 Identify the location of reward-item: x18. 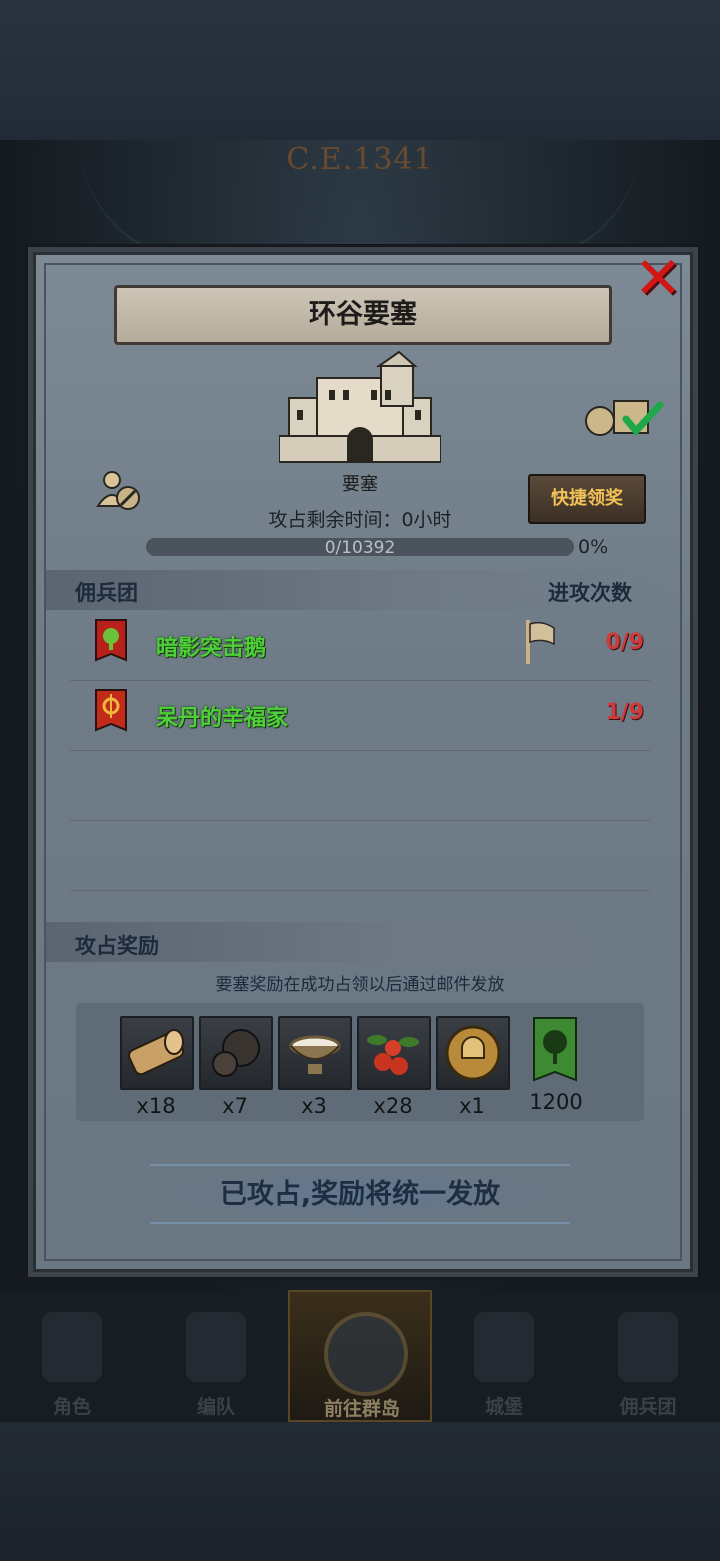
(157, 1067).